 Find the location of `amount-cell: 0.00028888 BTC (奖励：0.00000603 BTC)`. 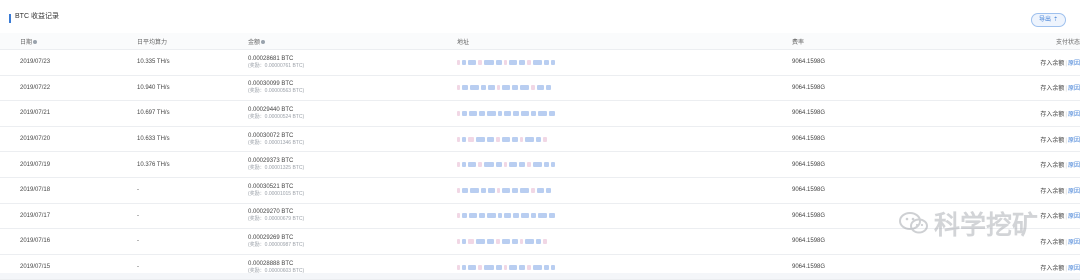

amount-cell: 0.00028888 BTC (奖励：0.00000603 BTC) is located at coordinates (352, 267).